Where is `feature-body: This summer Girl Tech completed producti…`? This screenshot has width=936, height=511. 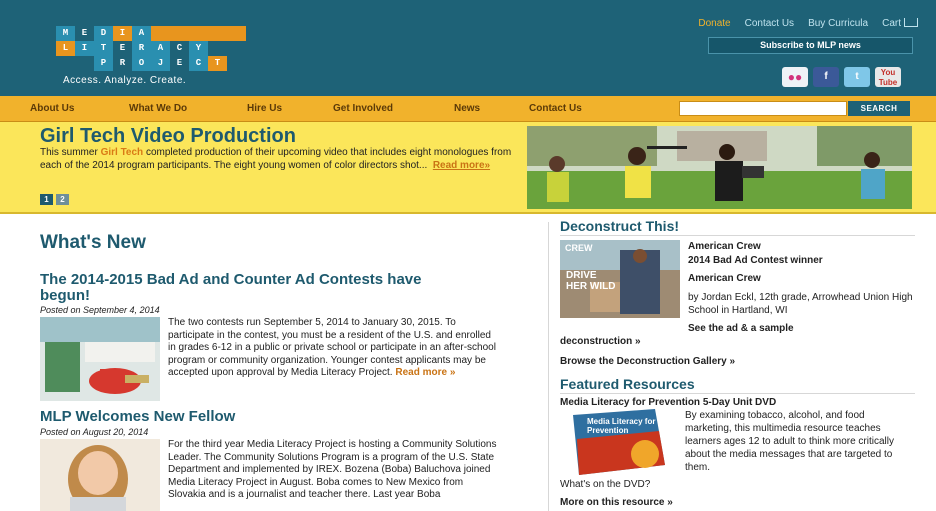 feature-body: This summer Girl Tech completed producti… is located at coordinates (276, 159).